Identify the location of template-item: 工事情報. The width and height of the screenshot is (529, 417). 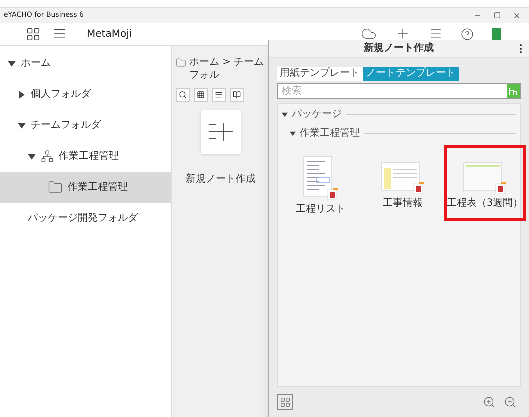
(403, 183).